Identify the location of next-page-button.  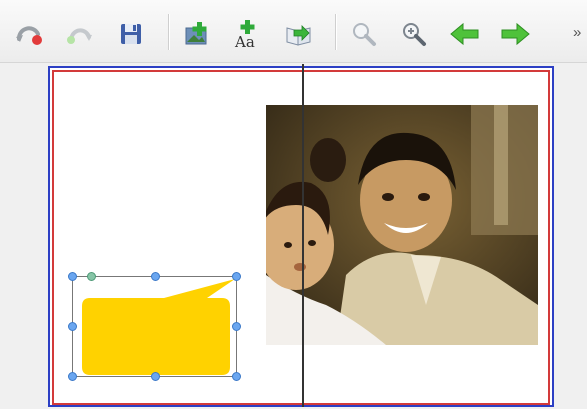
(515, 34).